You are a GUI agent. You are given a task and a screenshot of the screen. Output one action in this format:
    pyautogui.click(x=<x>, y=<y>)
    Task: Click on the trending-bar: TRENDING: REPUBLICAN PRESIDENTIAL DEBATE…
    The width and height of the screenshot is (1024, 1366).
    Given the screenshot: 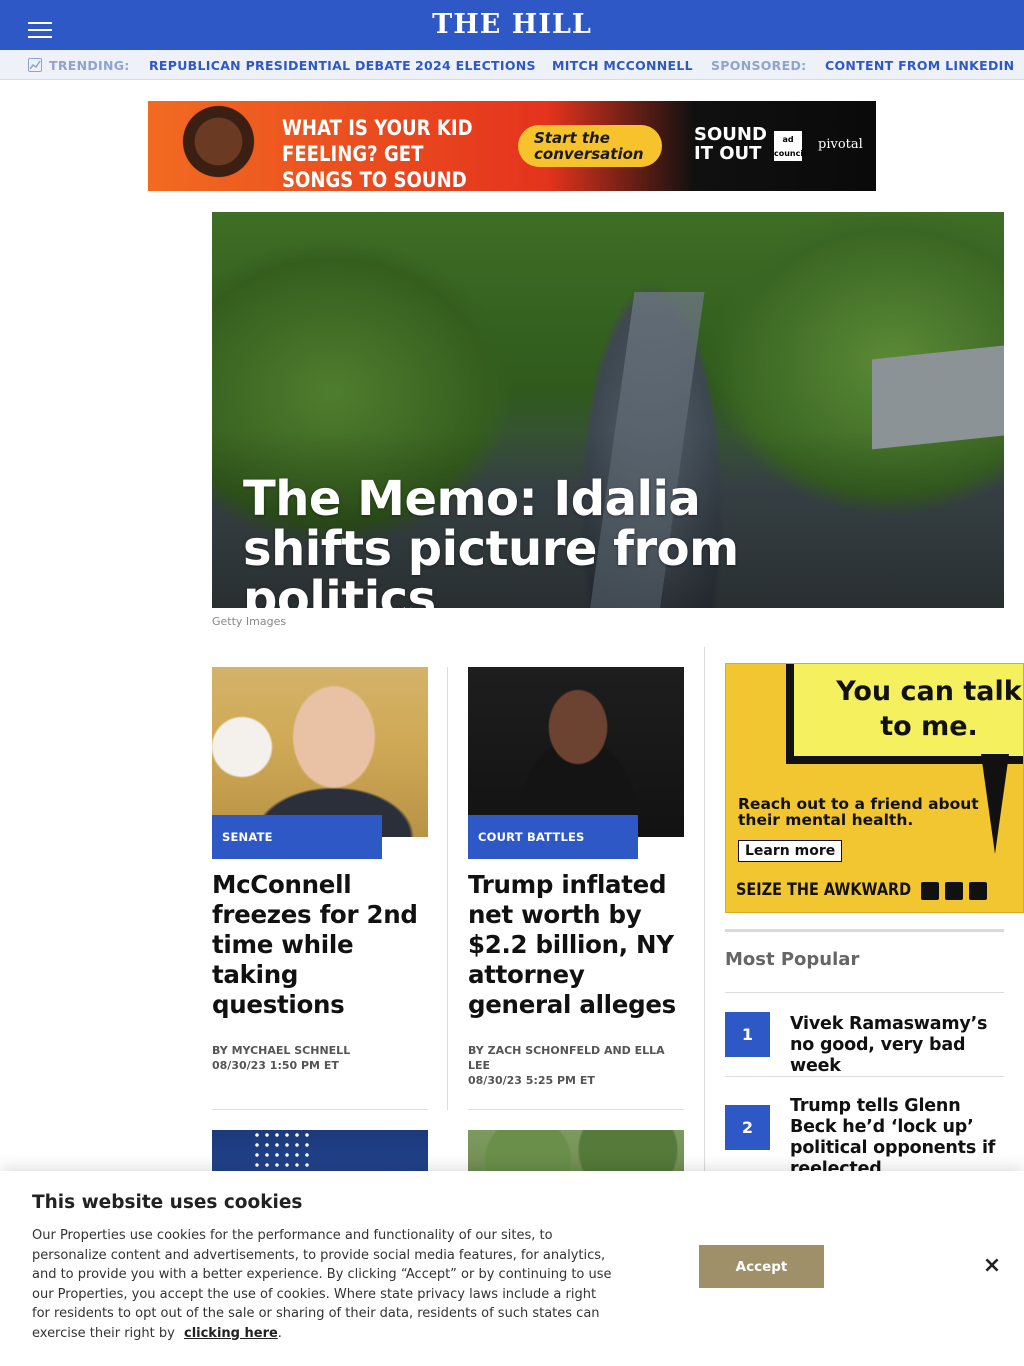 What is the action you would take?
    pyautogui.click(x=512, y=65)
    